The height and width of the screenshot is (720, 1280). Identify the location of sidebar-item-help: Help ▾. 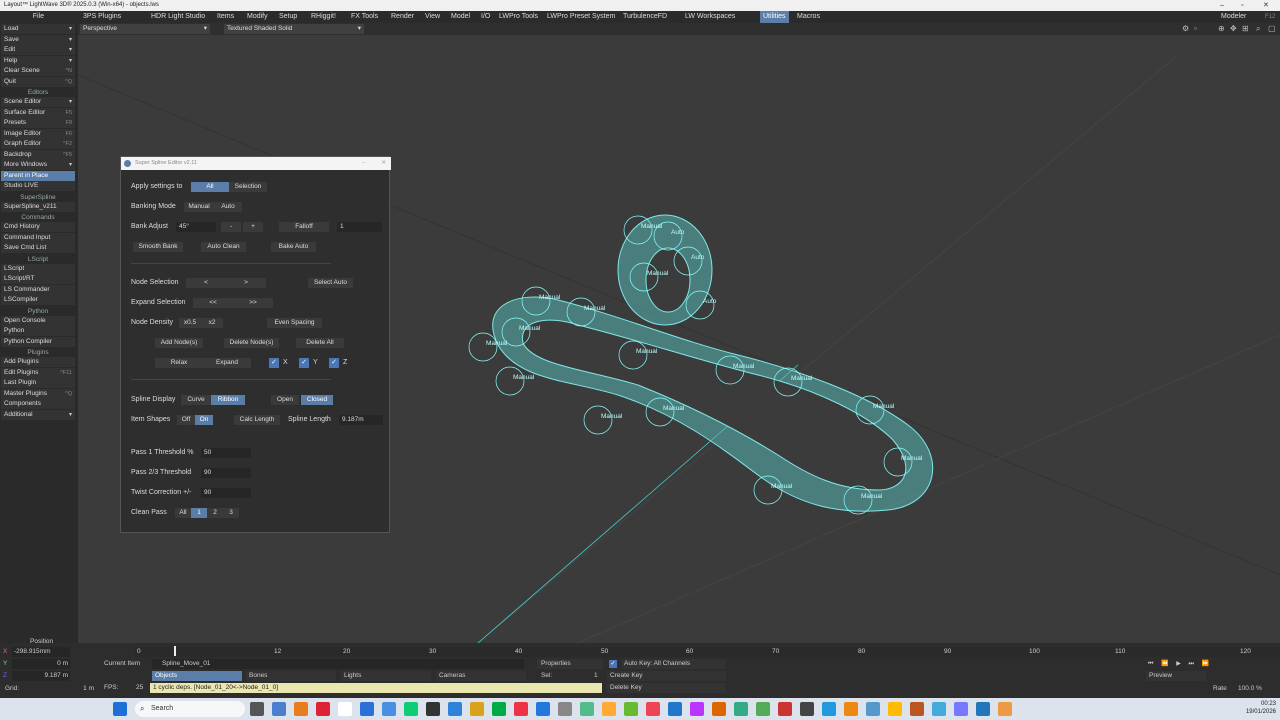
(38, 60).